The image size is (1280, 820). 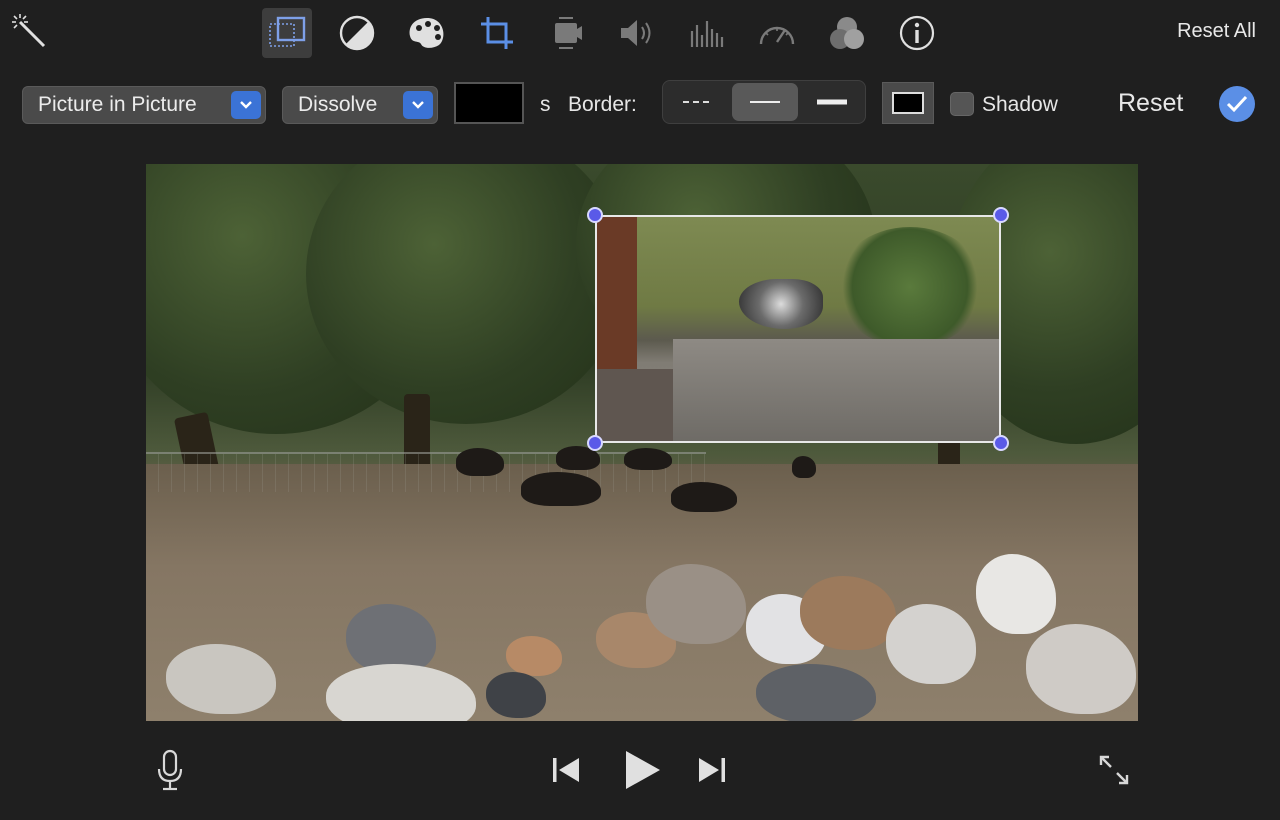 I want to click on border-label: Border:, so click(x=602, y=104).